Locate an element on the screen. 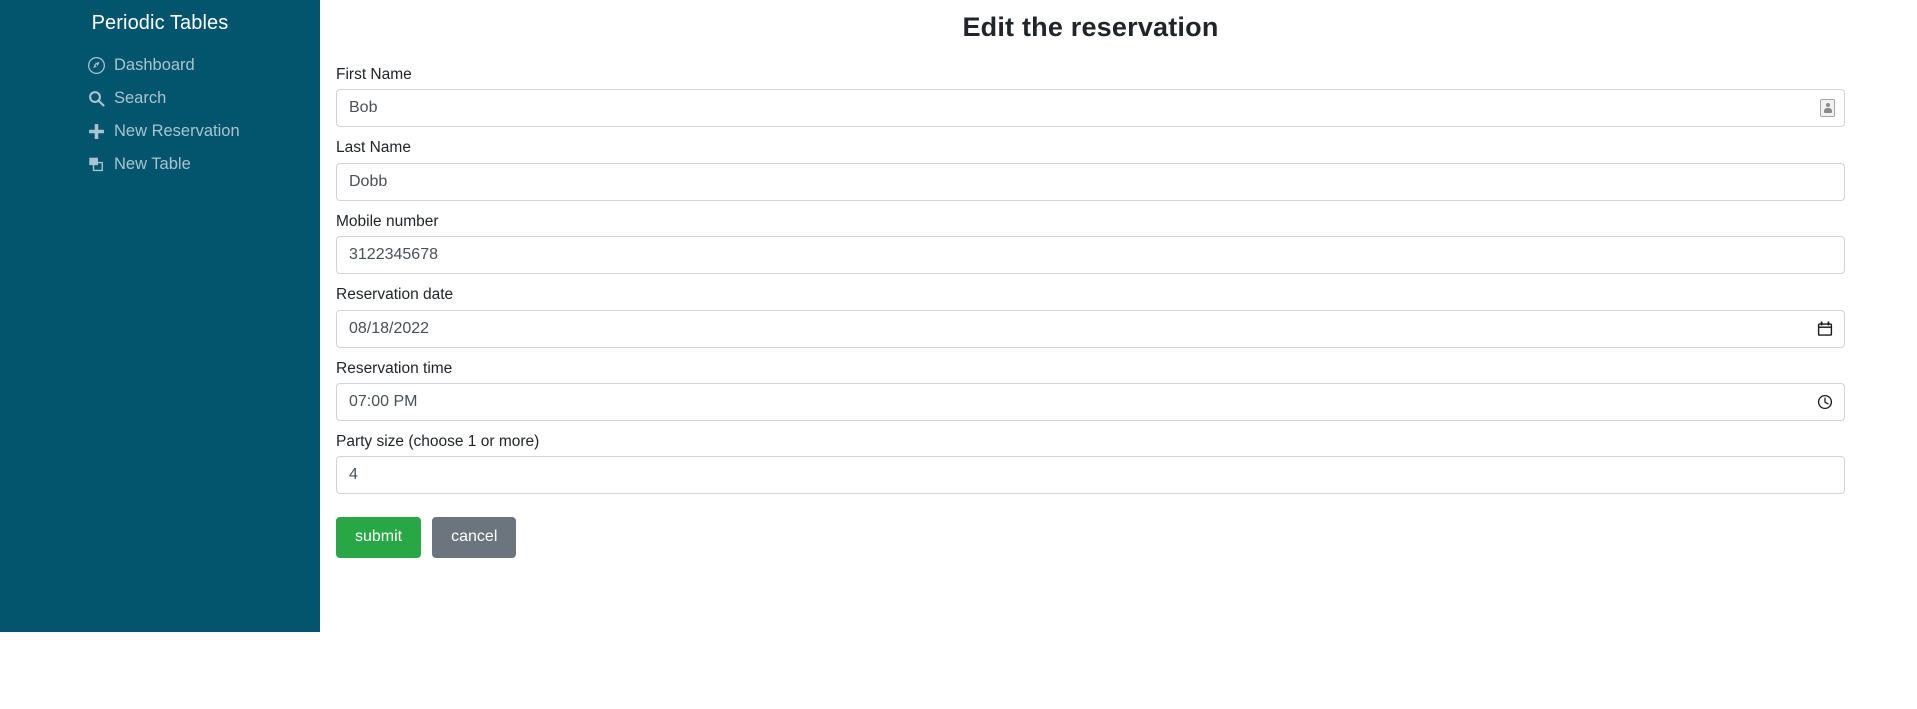 The height and width of the screenshot is (709, 1917). mobile-number-input is located at coordinates (1090, 255).